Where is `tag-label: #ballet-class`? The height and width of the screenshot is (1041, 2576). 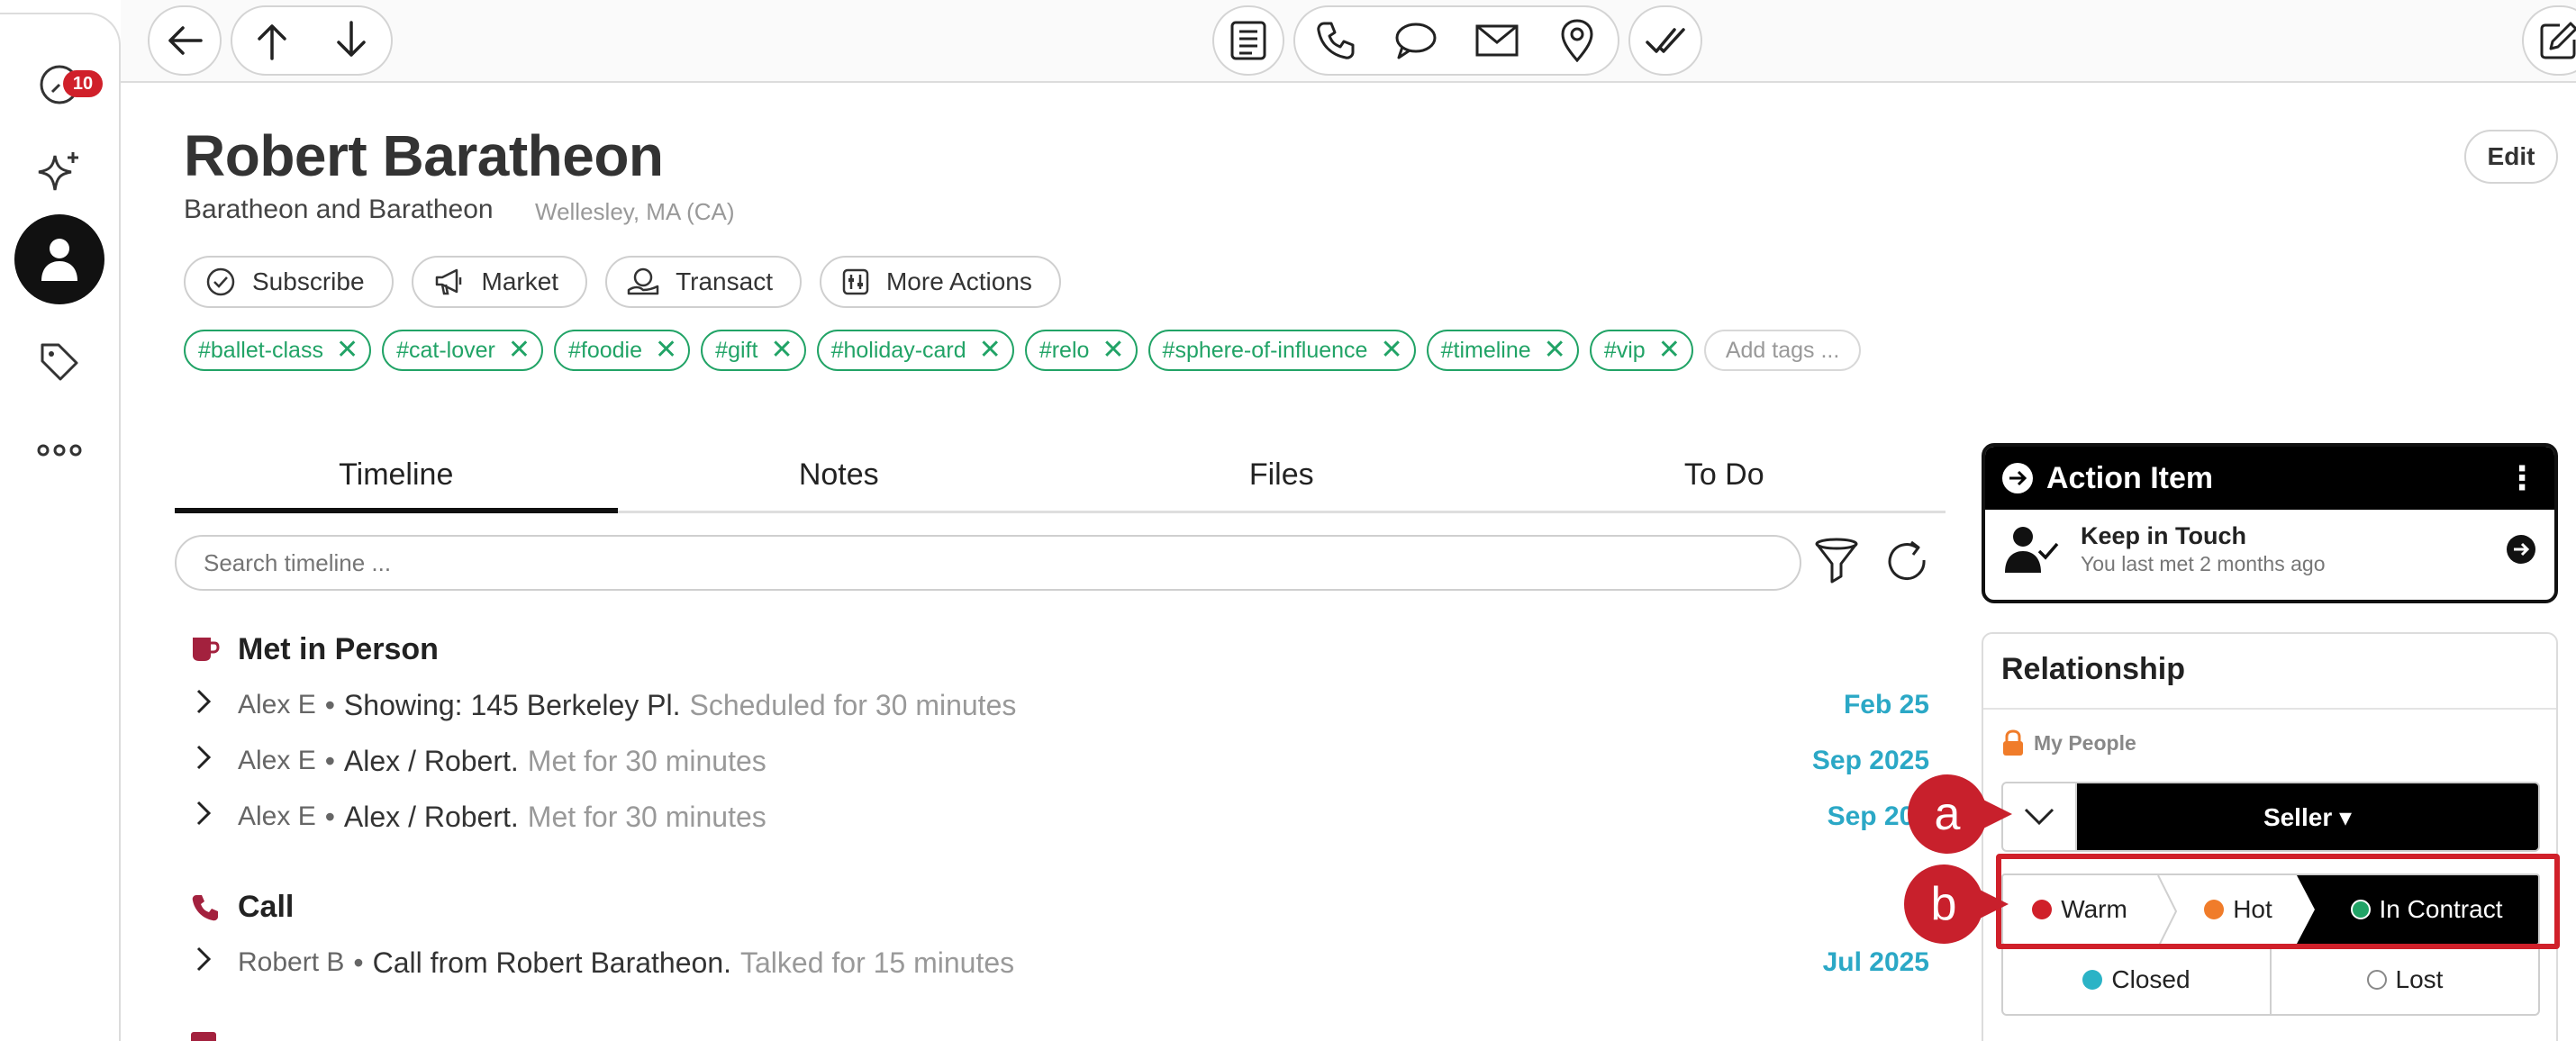
tag-label: #ballet-class is located at coordinates (260, 350).